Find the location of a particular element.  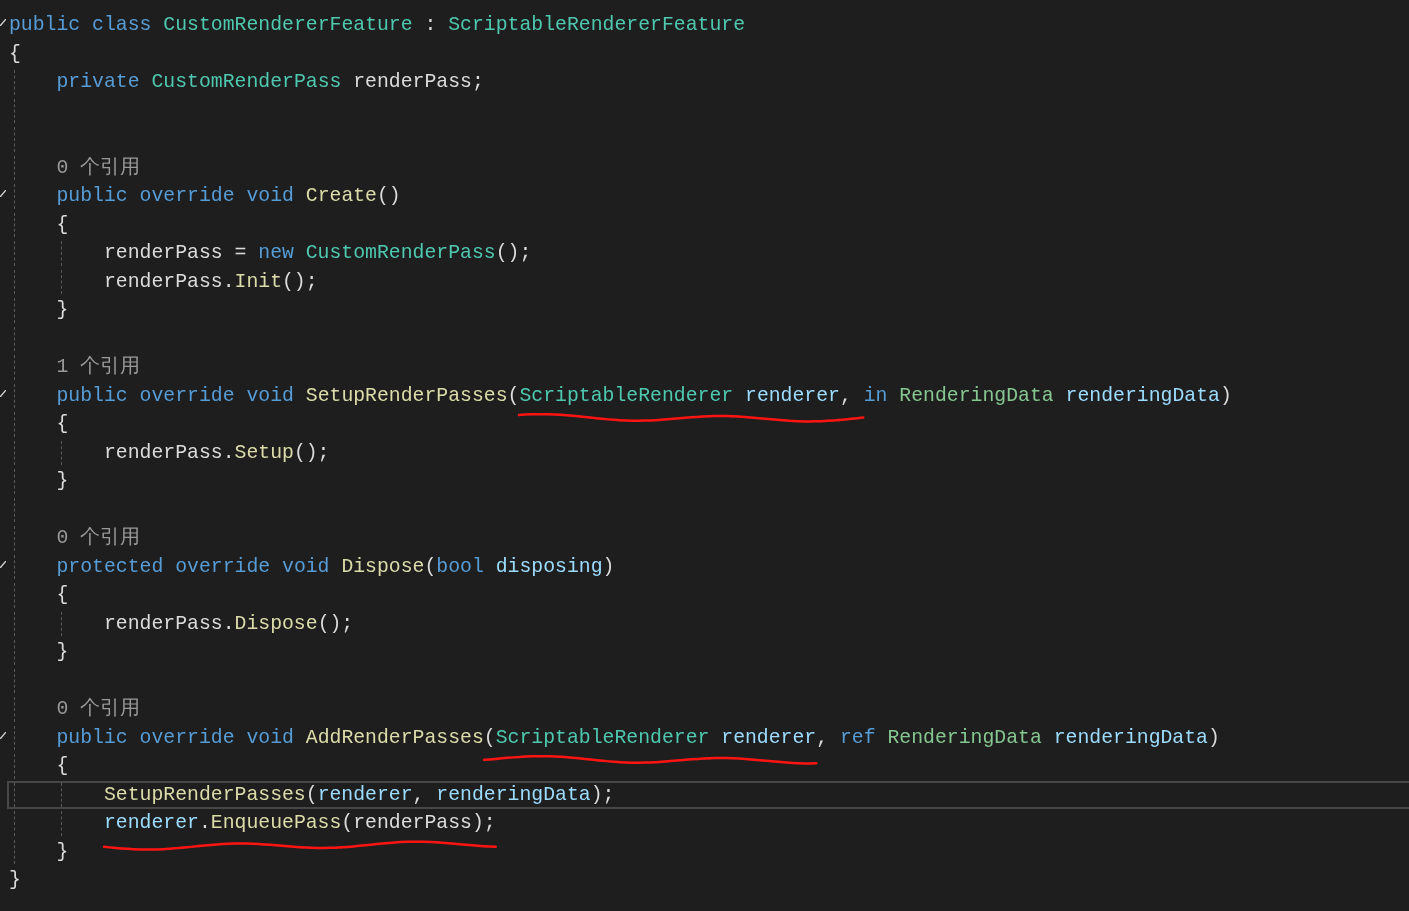

code-line: public override void SetupRenderPasses(ScriptableRenderer renderer, in RenderingData renderingData) is located at coordinates (644, 395).